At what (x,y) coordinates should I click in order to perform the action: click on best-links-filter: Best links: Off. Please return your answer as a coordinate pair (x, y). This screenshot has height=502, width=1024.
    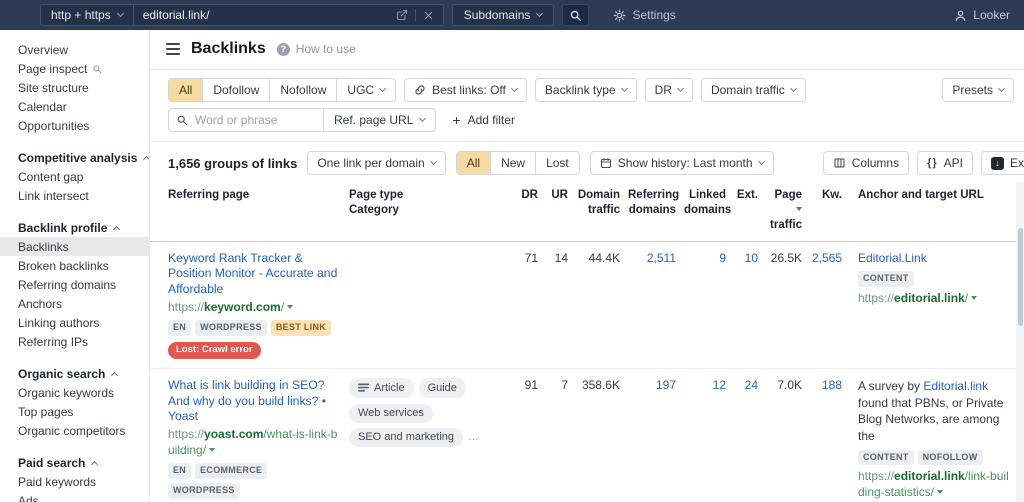
    Looking at the image, I should click on (465, 90).